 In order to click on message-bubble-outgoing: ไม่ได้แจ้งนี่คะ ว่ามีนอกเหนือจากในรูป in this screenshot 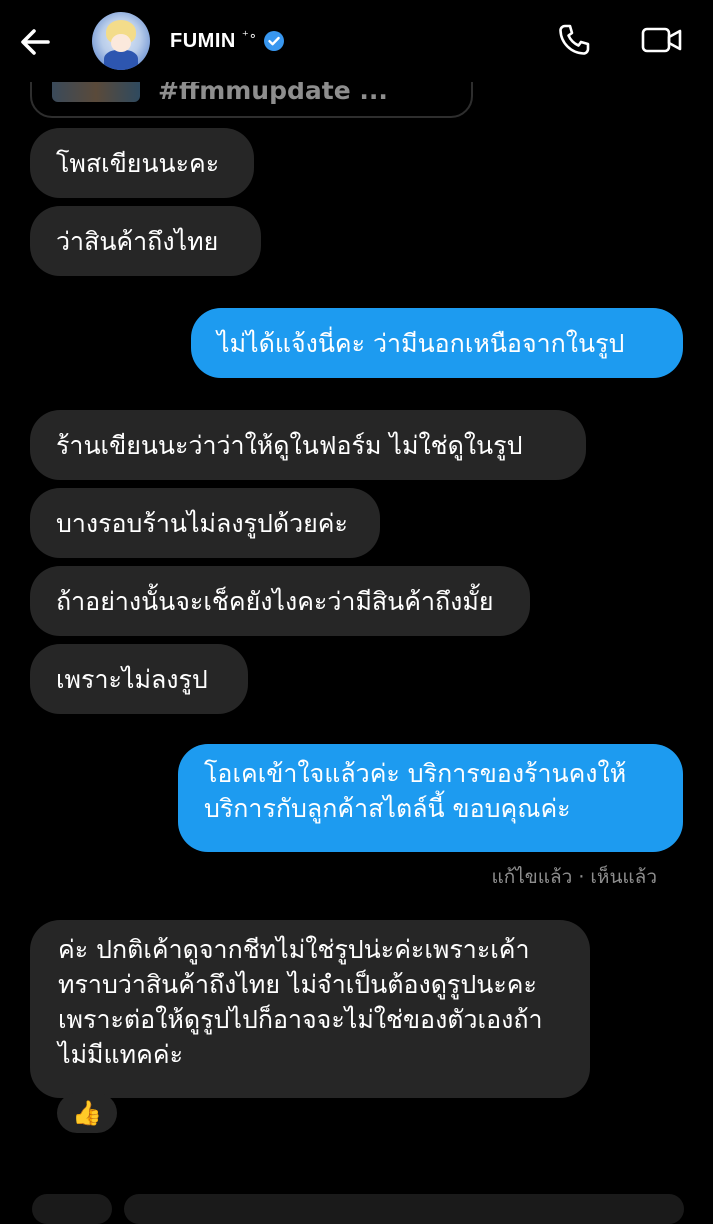, I will do `click(437, 343)`.